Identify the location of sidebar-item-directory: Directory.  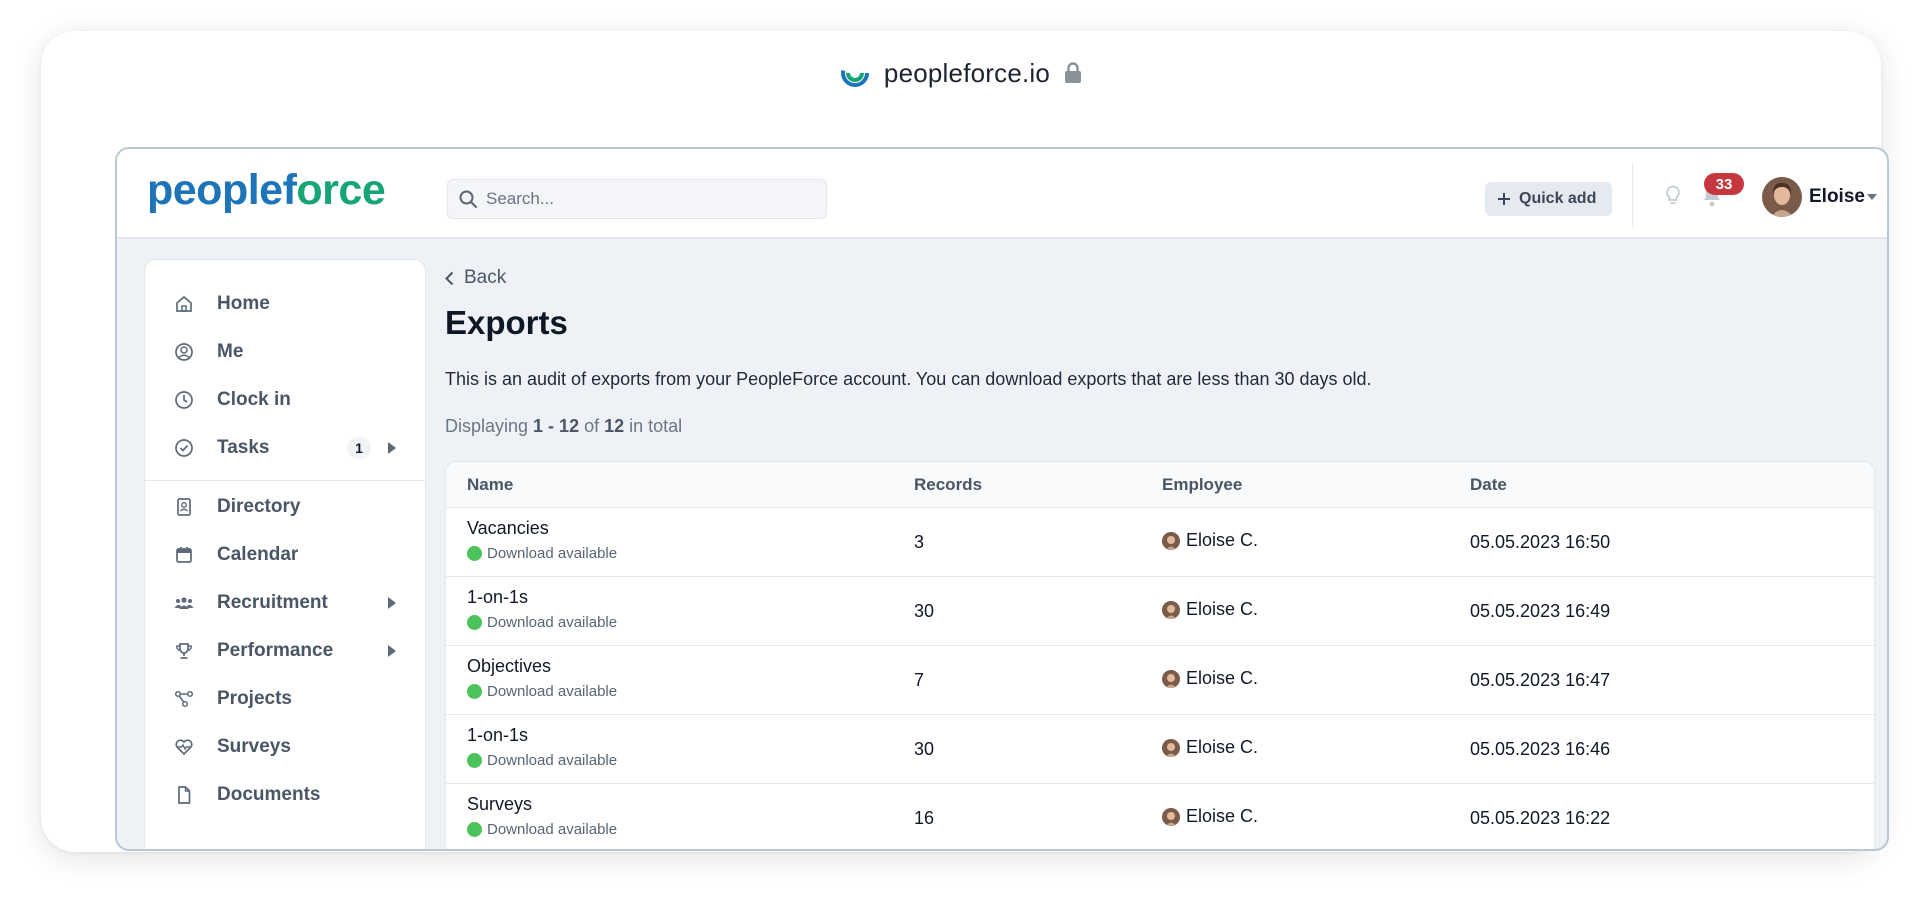
(285, 507).